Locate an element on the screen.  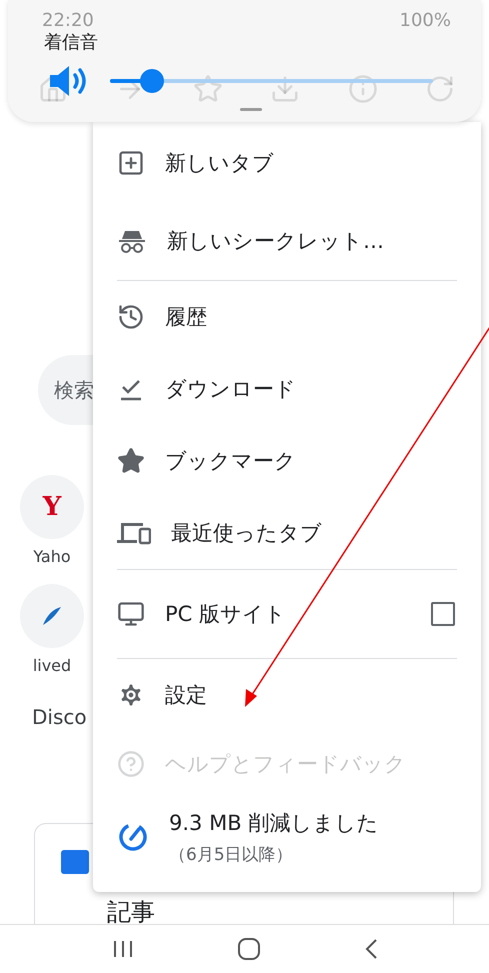
section-title: Disco is located at coordinates (60, 717).